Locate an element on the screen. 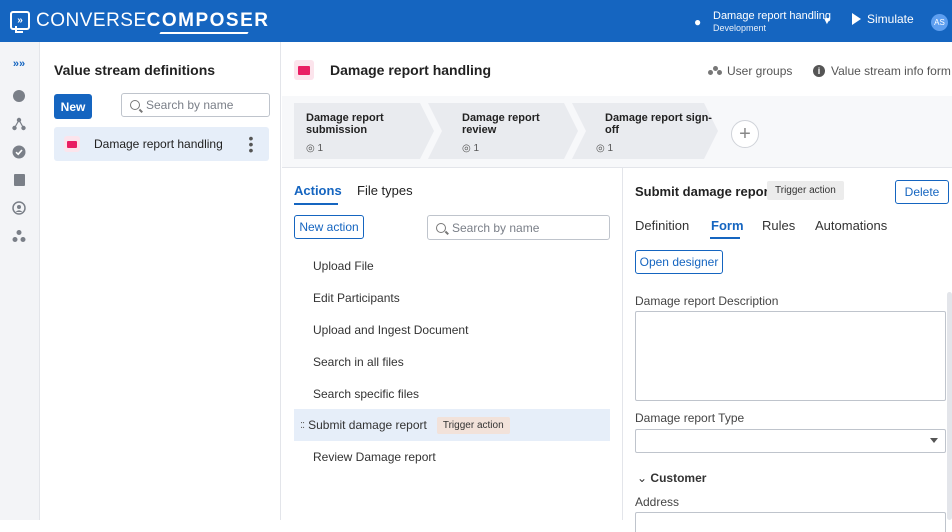 The height and width of the screenshot is (532, 952). chevron-down-icon is located at coordinates (934, 440).